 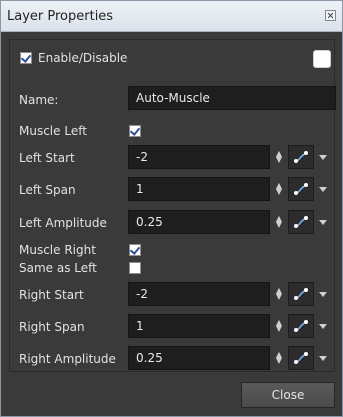 I want to click on left-start-label: Left Start, so click(x=47, y=158).